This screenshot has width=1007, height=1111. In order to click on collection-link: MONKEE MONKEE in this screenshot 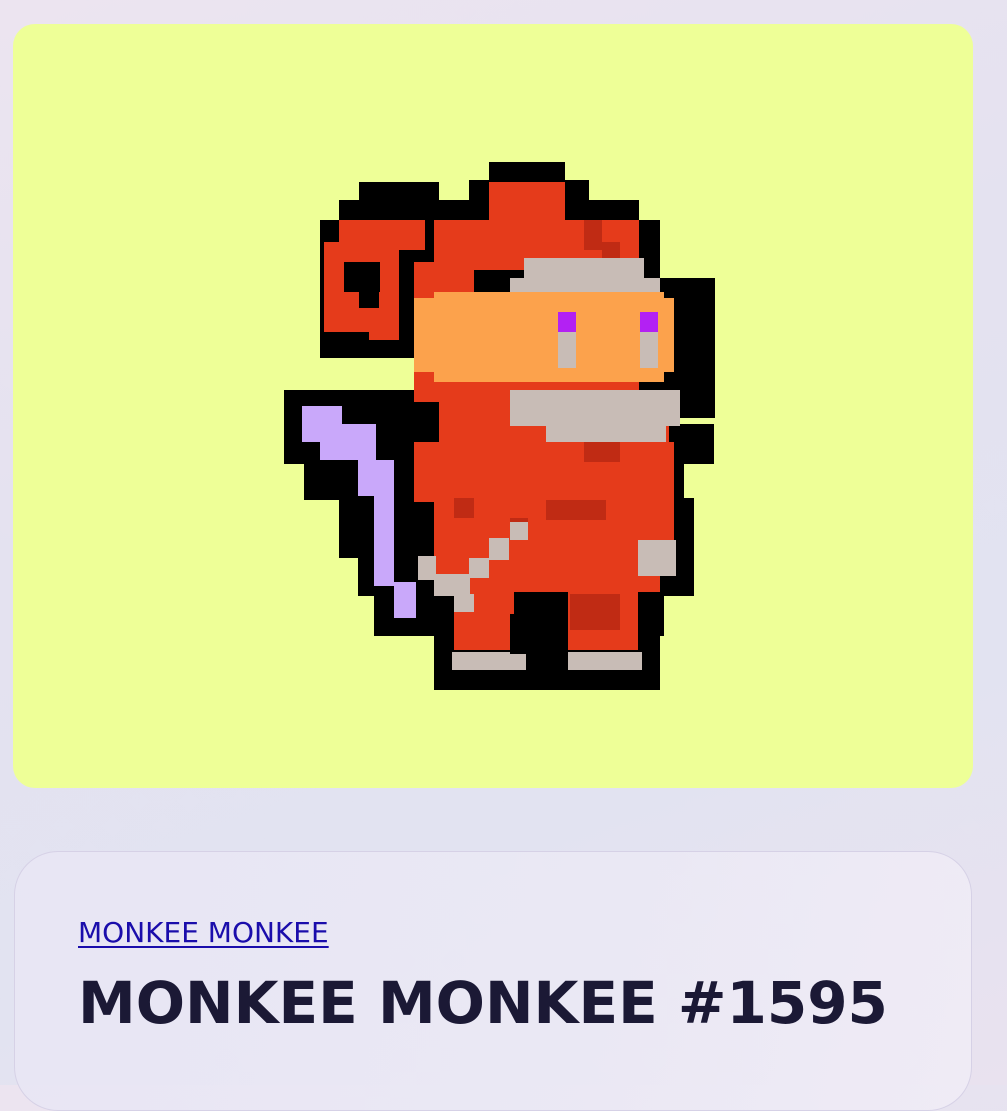, I will do `click(203, 932)`.